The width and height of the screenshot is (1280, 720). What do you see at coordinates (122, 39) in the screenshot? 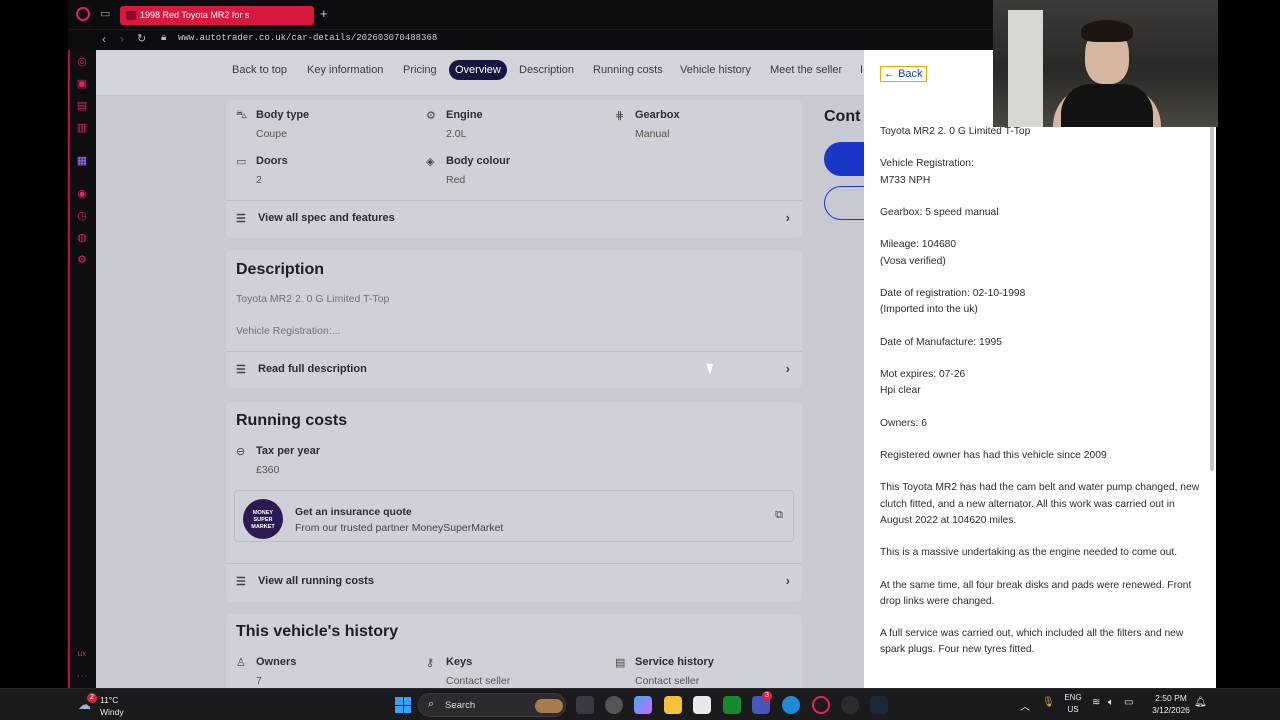
I see `forward-nav-icon: ›` at bounding box center [122, 39].